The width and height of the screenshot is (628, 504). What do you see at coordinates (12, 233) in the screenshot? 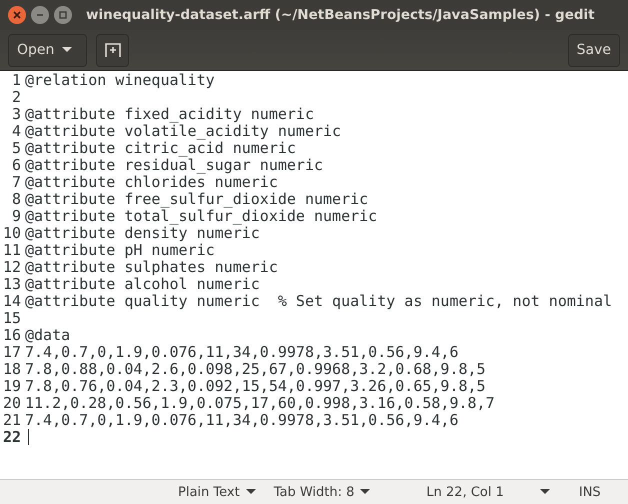
I see `line-number: 10` at bounding box center [12, 233].